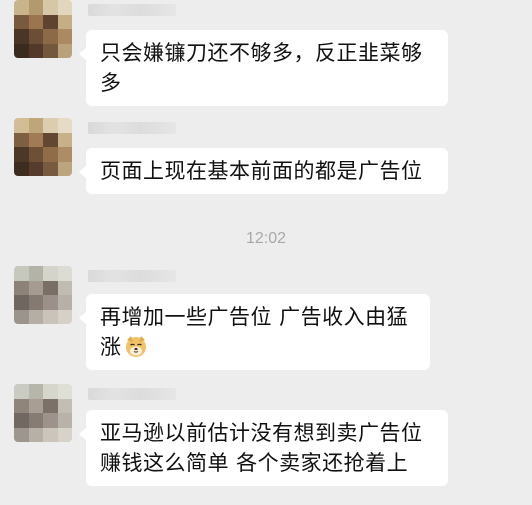 The width and height of the screenshot is (532, 505). I want to click on message-text: 页面上现在基本前面的都是广告位, so click(261, 171).